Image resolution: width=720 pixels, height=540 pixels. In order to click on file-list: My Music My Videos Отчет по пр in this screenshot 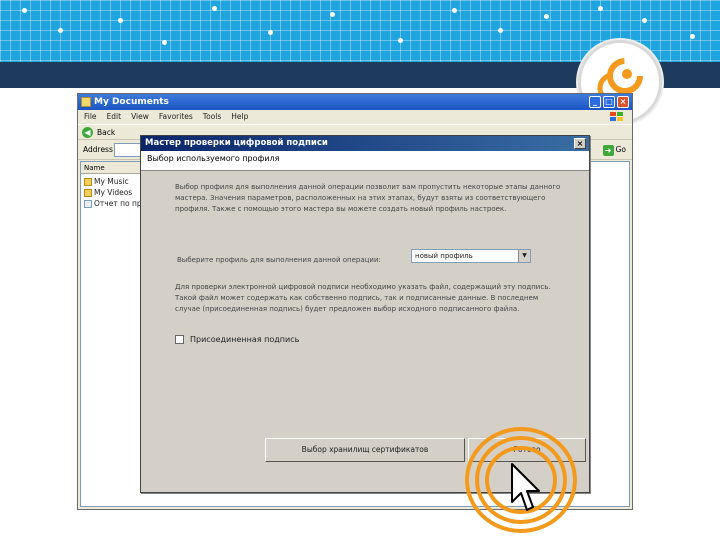, I will do `click(113, 192)`.